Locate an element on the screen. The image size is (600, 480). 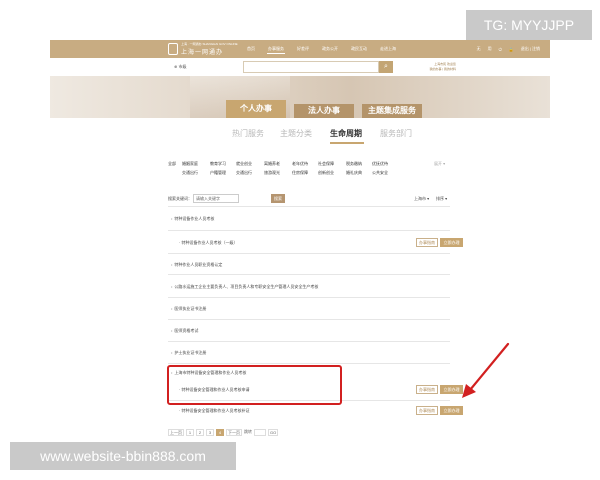
list-item-title: • 特种设备作业人员考核 is located at coordinates (192, 219).